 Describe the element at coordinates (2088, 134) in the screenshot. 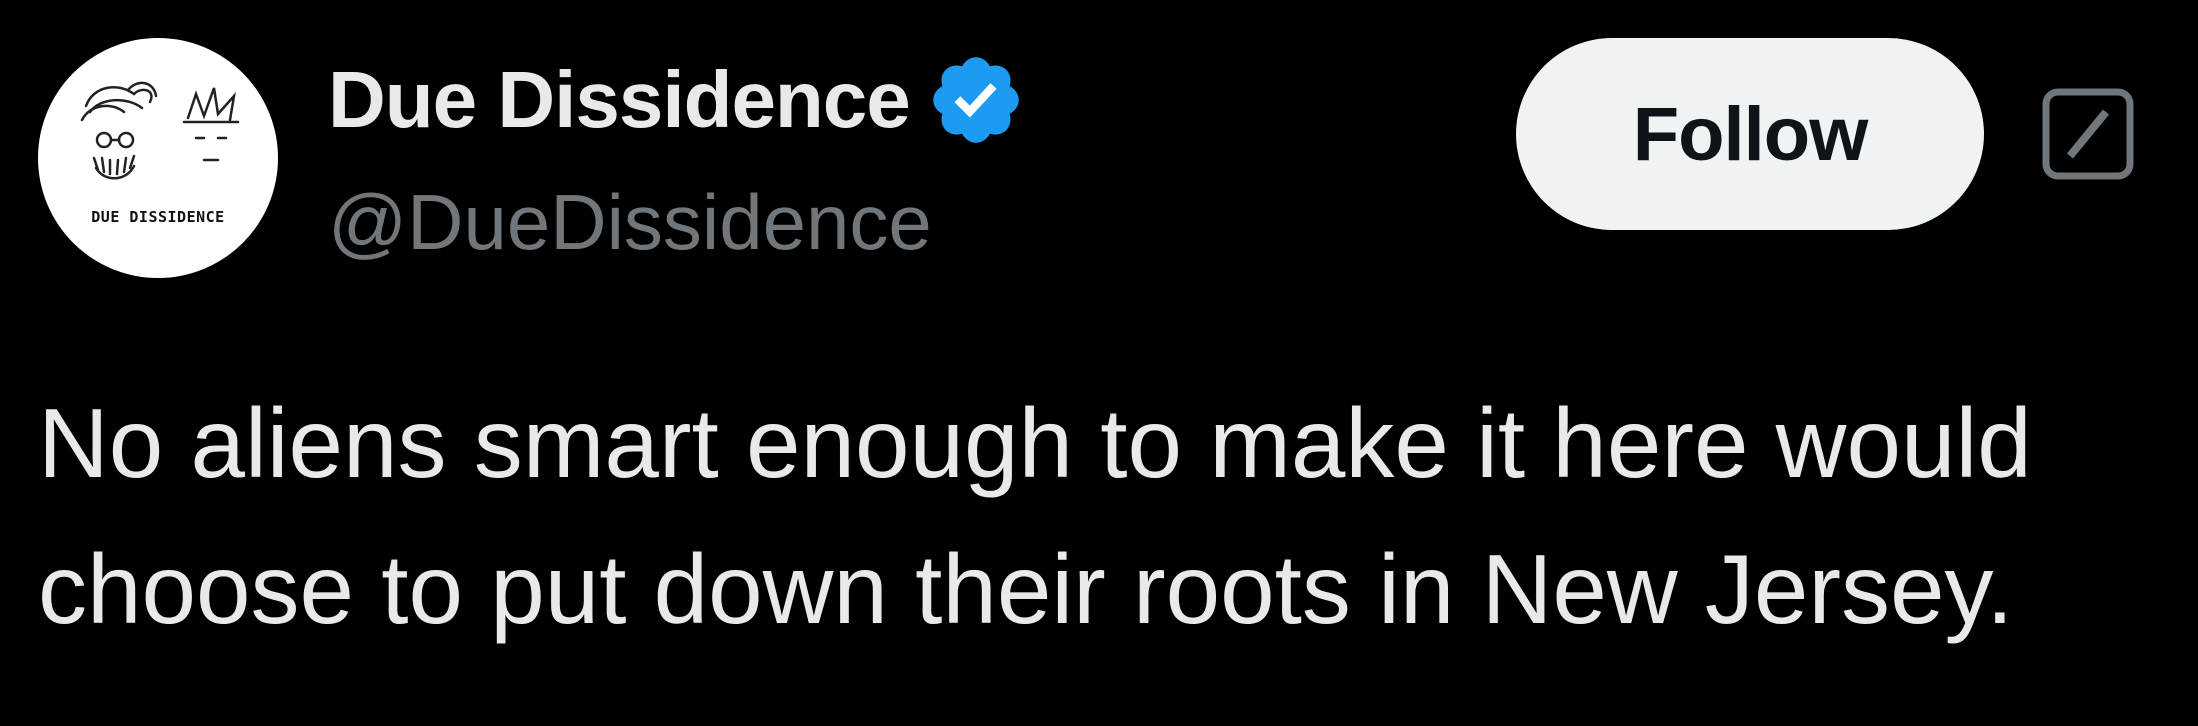

I see `grok-icon` at that location.